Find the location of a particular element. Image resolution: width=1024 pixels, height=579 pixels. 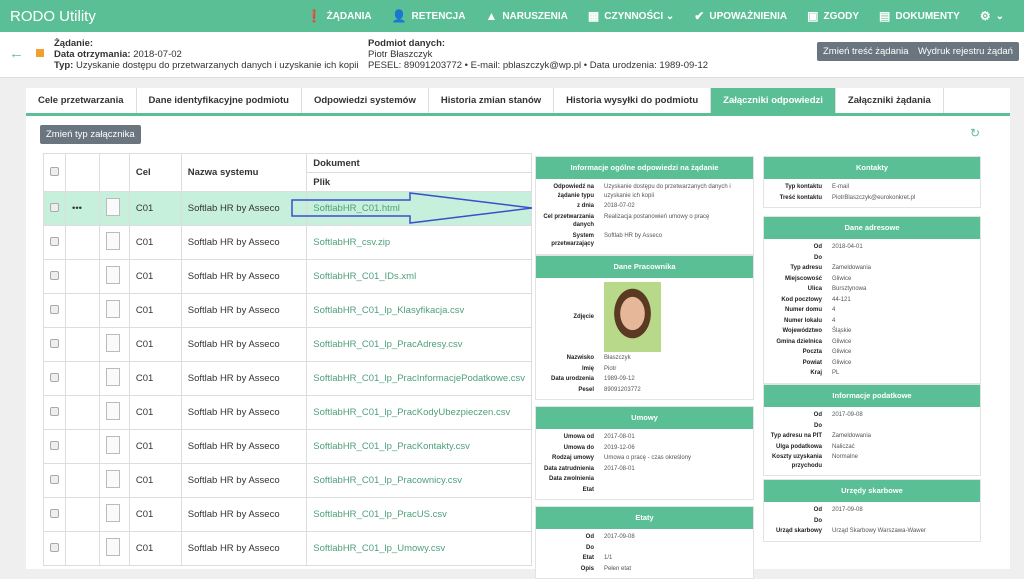

app-title: RODO Utility is located at coordinates (158, 16).